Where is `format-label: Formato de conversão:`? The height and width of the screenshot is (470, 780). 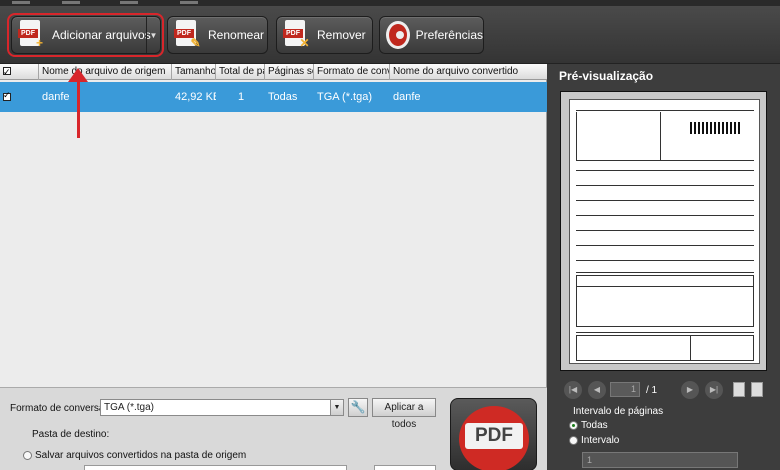
format-label: Formato de conversão: is located at coordinates (61, 408).